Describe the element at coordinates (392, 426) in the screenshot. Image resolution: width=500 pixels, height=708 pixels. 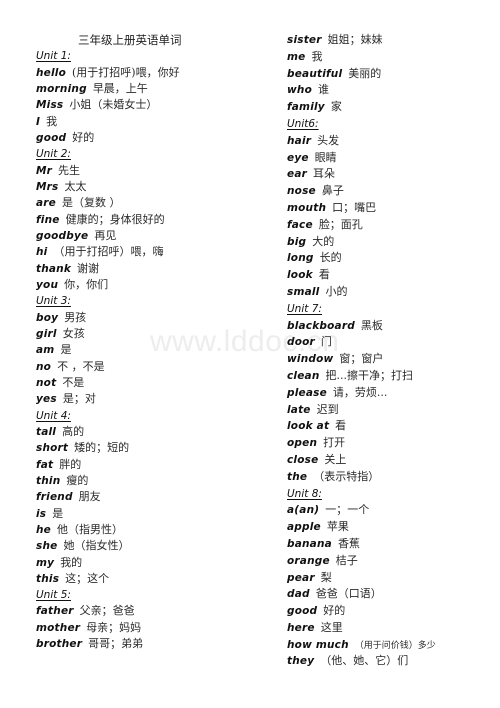
I see `vocab-entry: look at 看` at that location.